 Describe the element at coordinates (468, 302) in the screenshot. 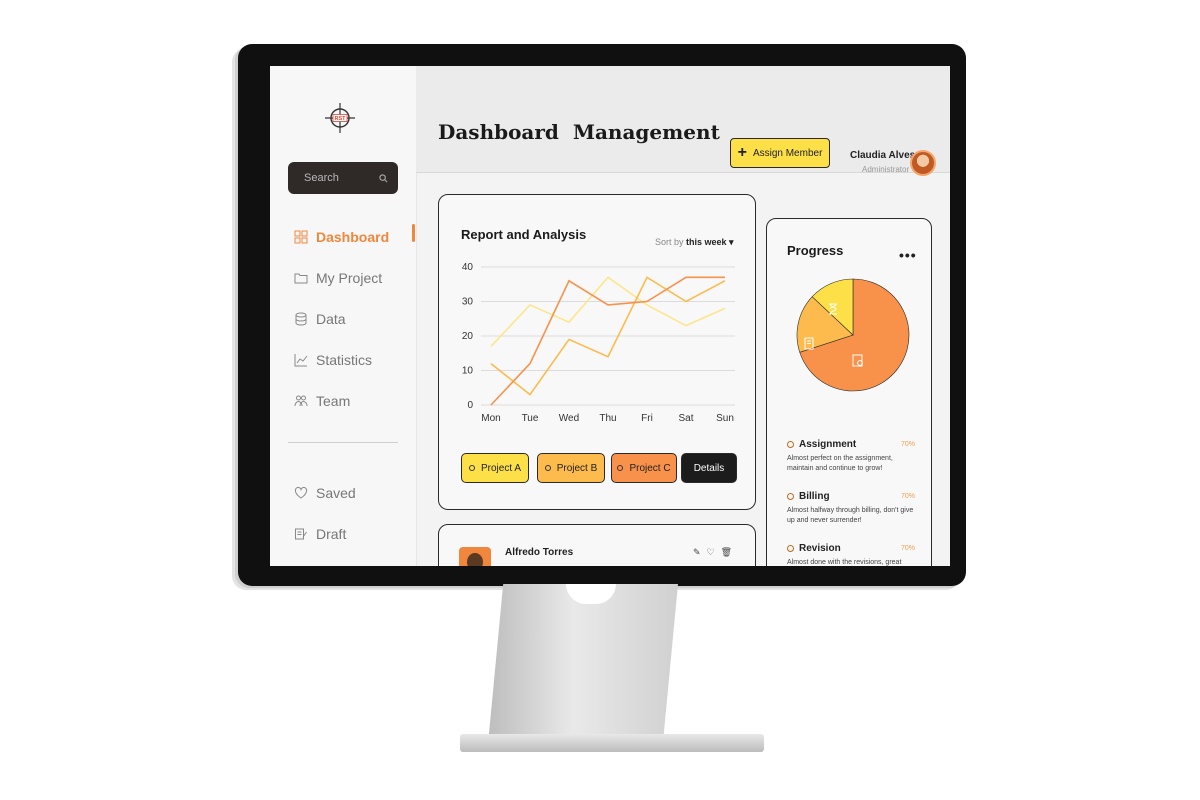

I see `y-tick-label: 30` at that location.